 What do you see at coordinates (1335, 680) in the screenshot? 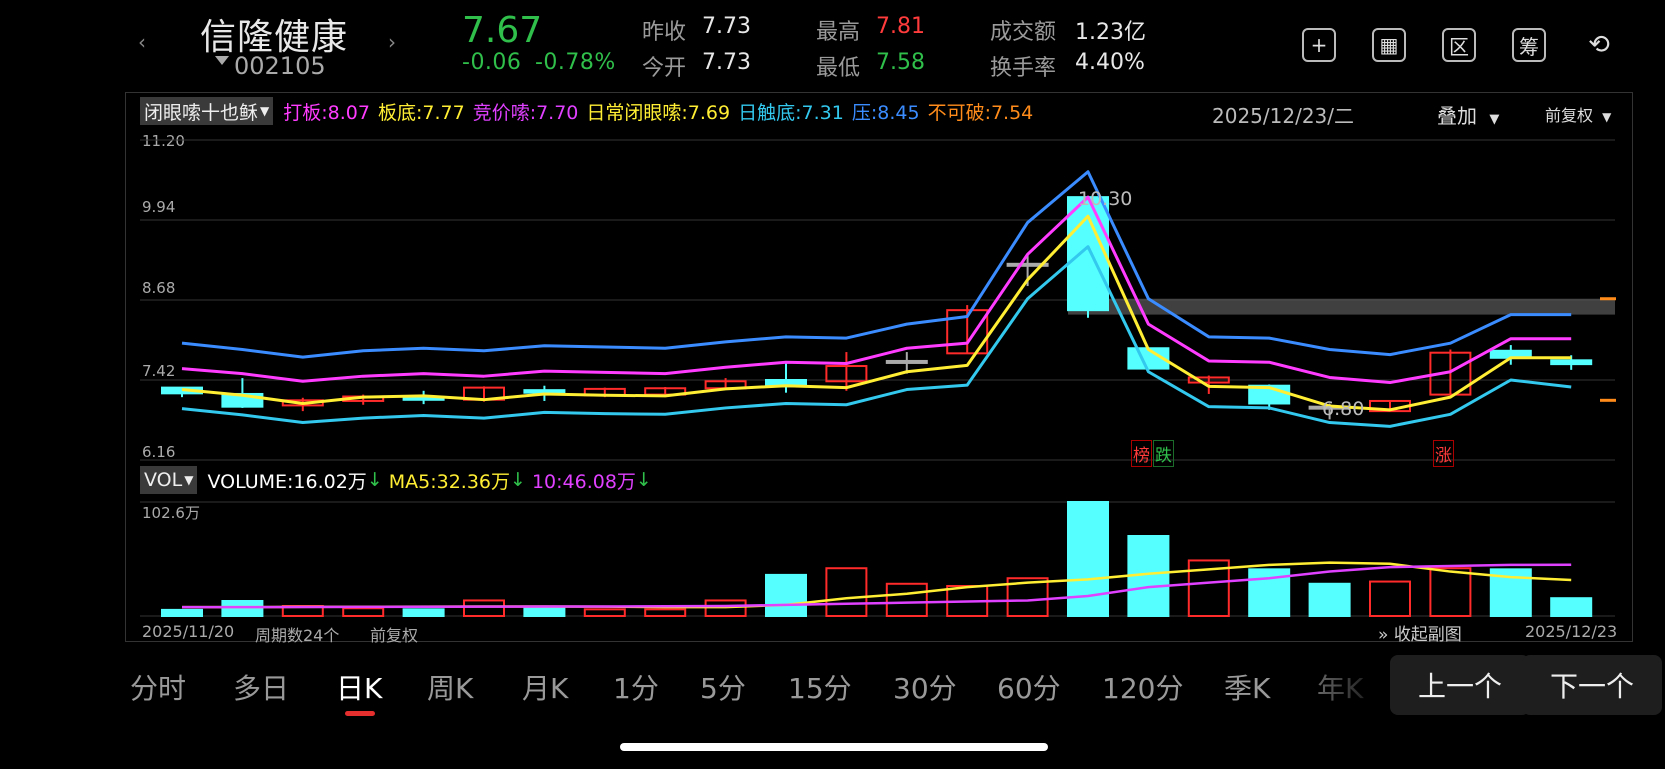
I see `tabs-fade` at bounding box center [1335, 680].